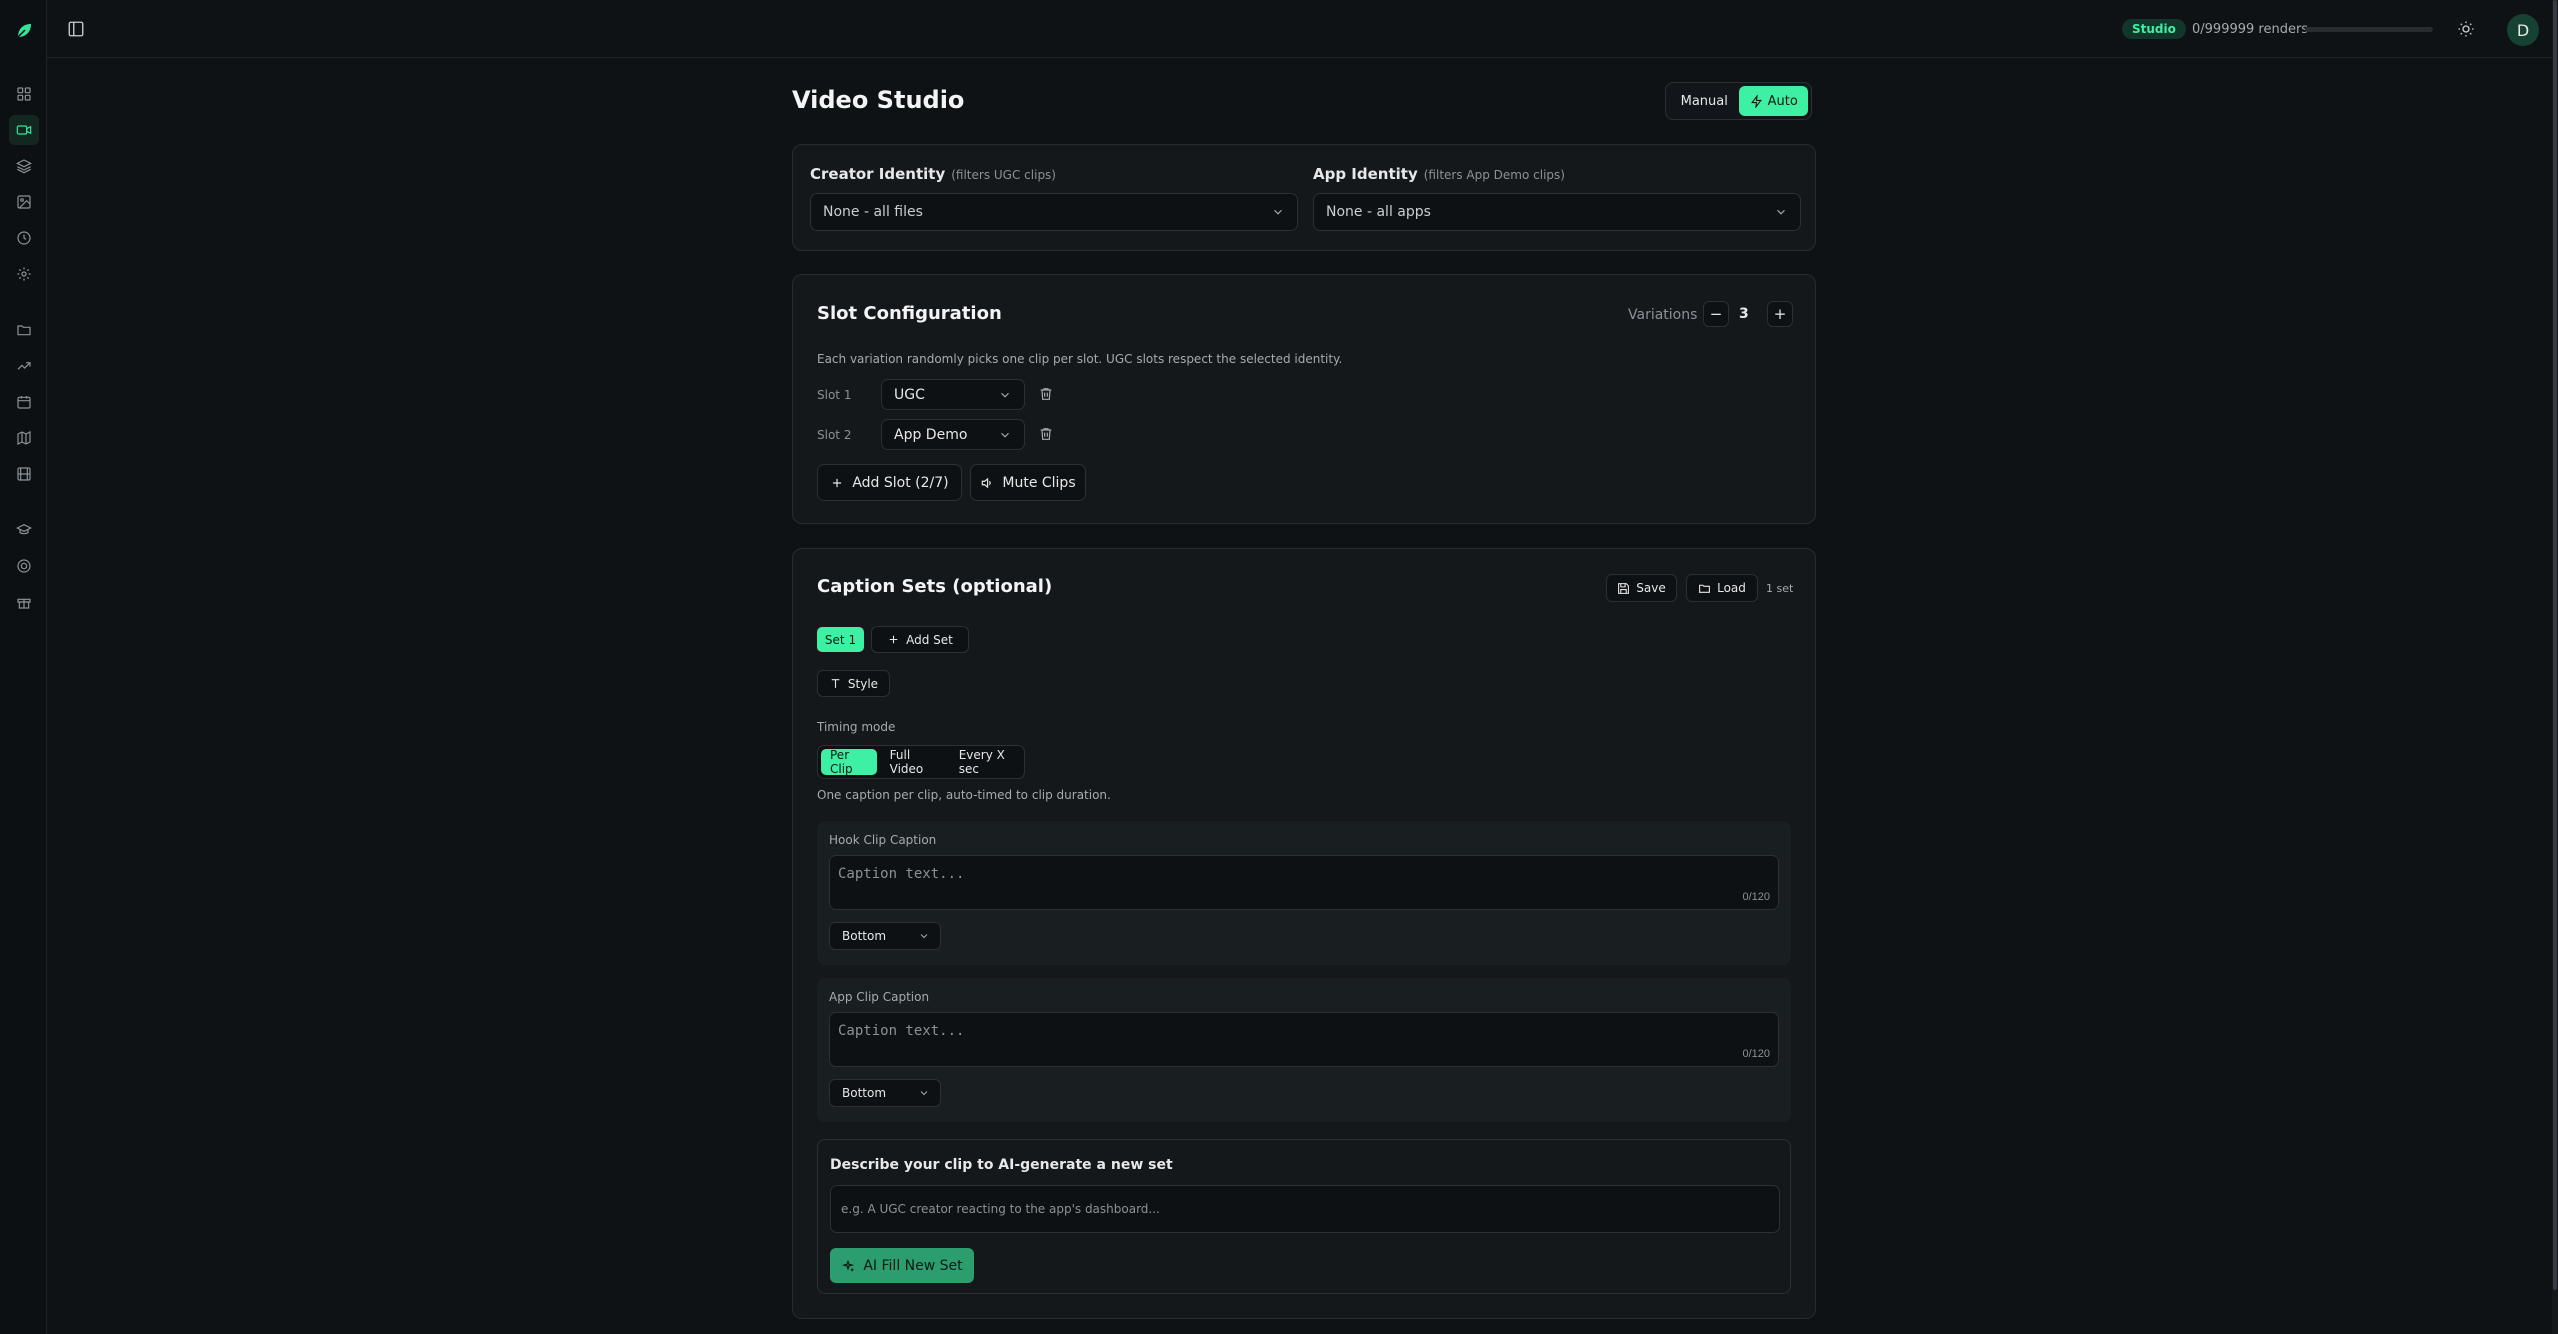  Describe the element at coordinates (1716, 314) in the screenshot. I see `variations-decrement-button: −` at that location.